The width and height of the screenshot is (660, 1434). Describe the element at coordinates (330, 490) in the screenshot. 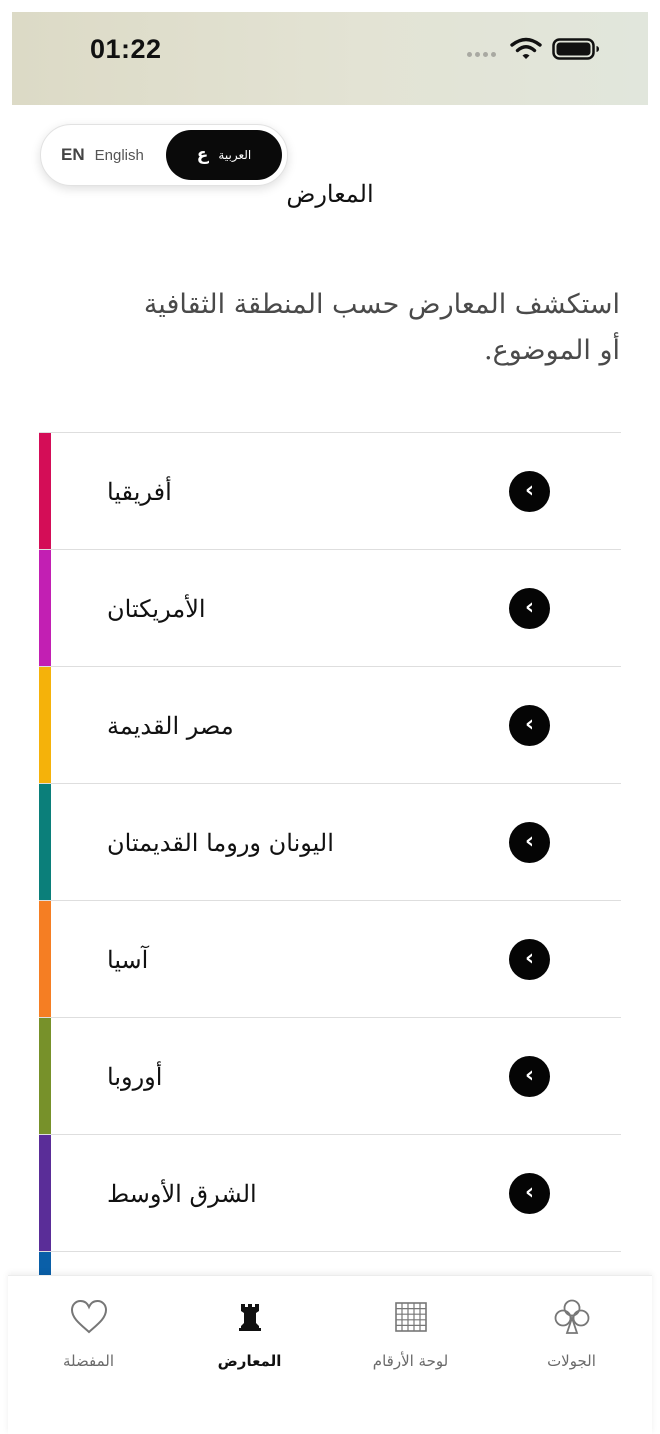

I see `gallery-item-africa: أفريقيا ‹` at that location.